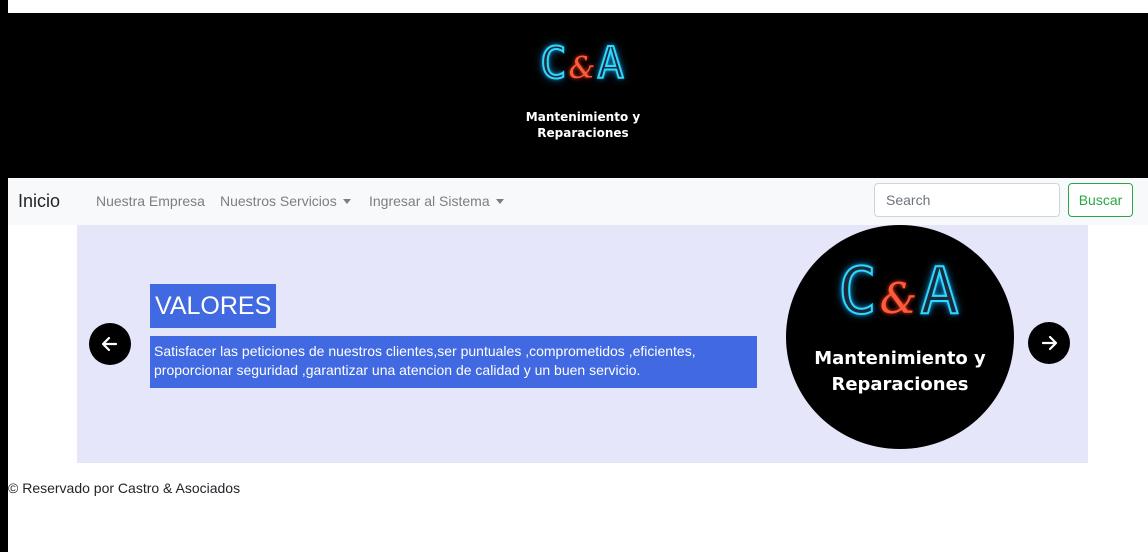 This screenshot has width=1148, height=552. I want to click on nav-link-nuestra-empresa: Nuestra Empresa, so click(150, 201).